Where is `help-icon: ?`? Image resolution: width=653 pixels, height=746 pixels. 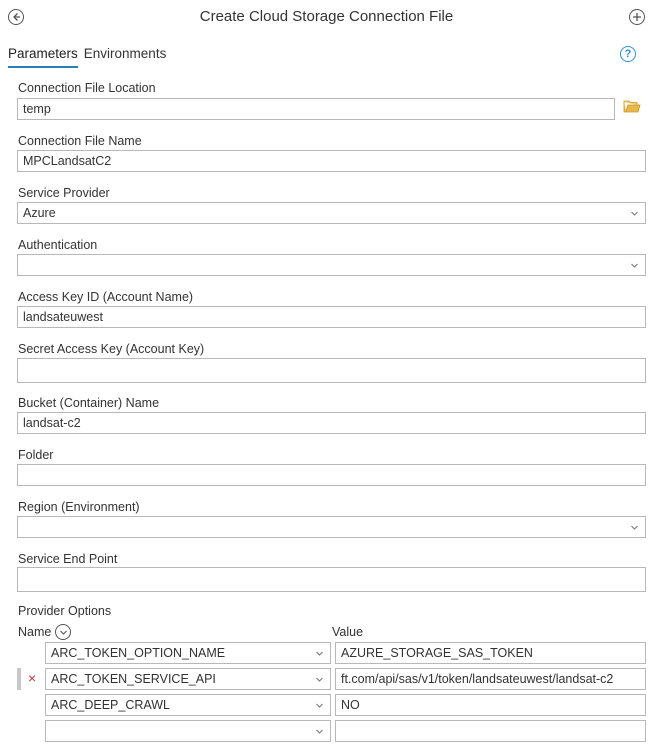 help-icon: ? is located at coordinates (628, 54).